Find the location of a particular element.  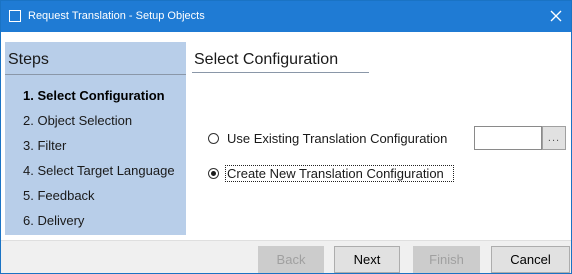

option-use-existing: Use Existing Translation Configuration is located at coordinates (335, 139).